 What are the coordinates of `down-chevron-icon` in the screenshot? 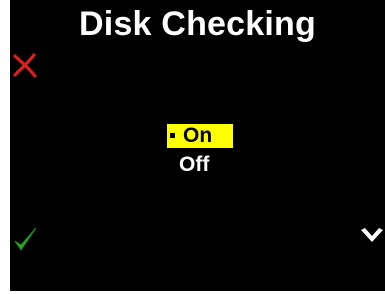 It's located at (372, 236).